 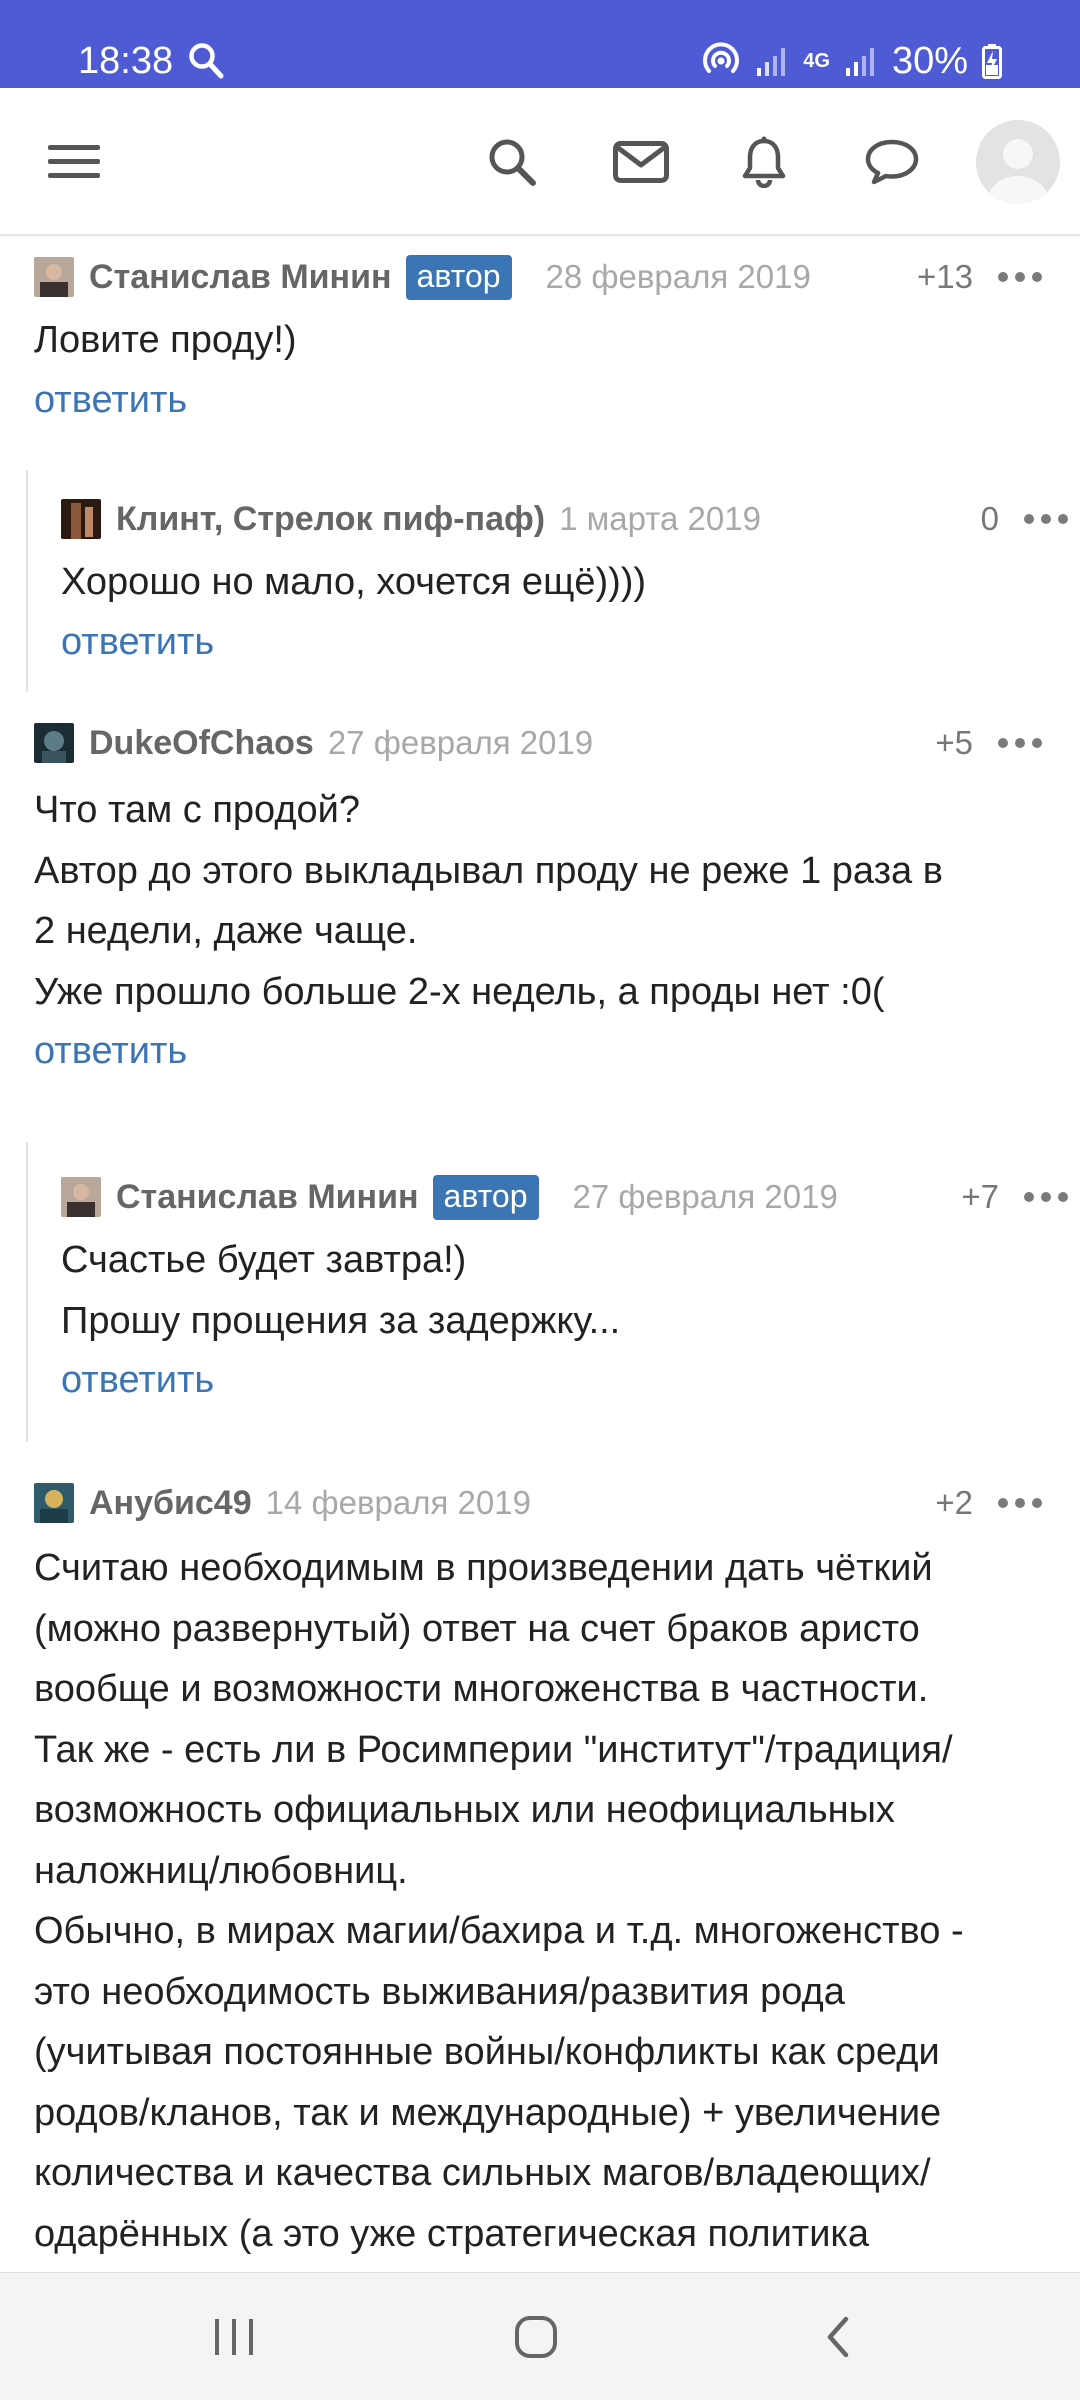 What do you see at coordinates (170, 1503) in the screenshot?
I see `author-name: Анубис49` at bounding box center [170, 1503].